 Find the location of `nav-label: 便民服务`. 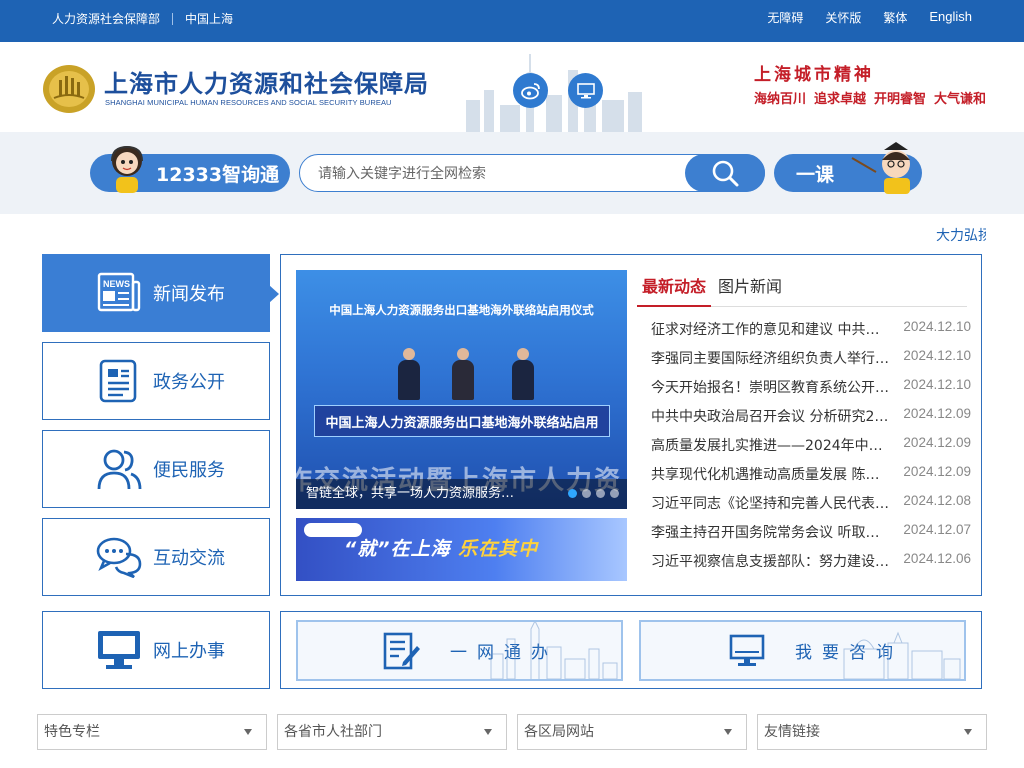

nav-label: 便民服务 is located at coordinates (189, 470).